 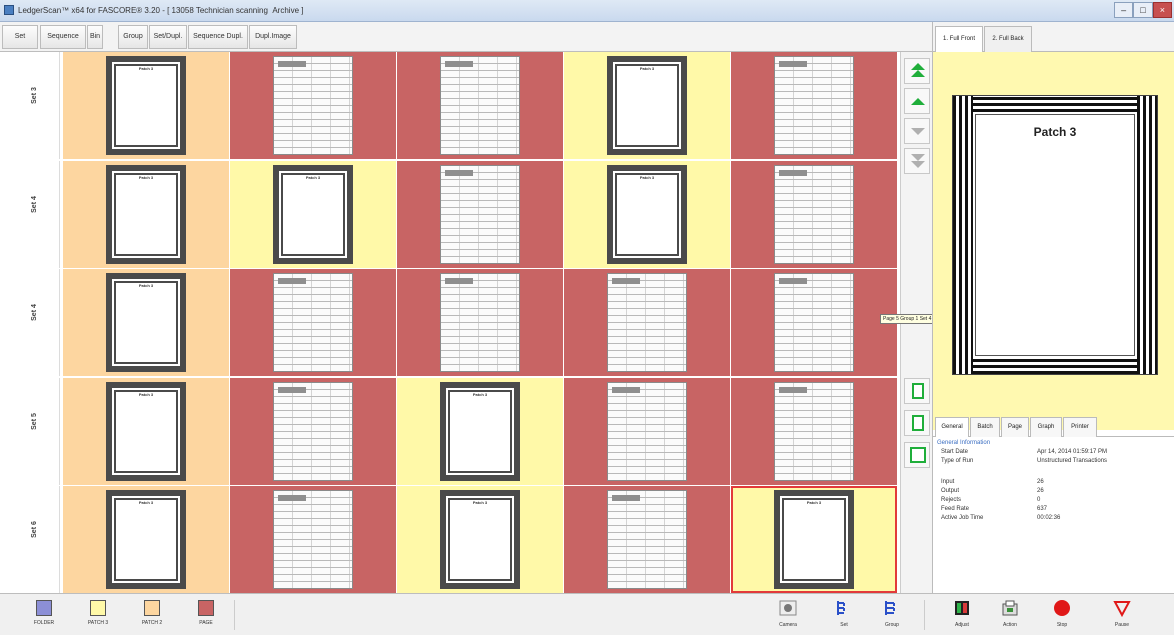 I want to click on minimize-button: –, so click(x=1124, y=10).